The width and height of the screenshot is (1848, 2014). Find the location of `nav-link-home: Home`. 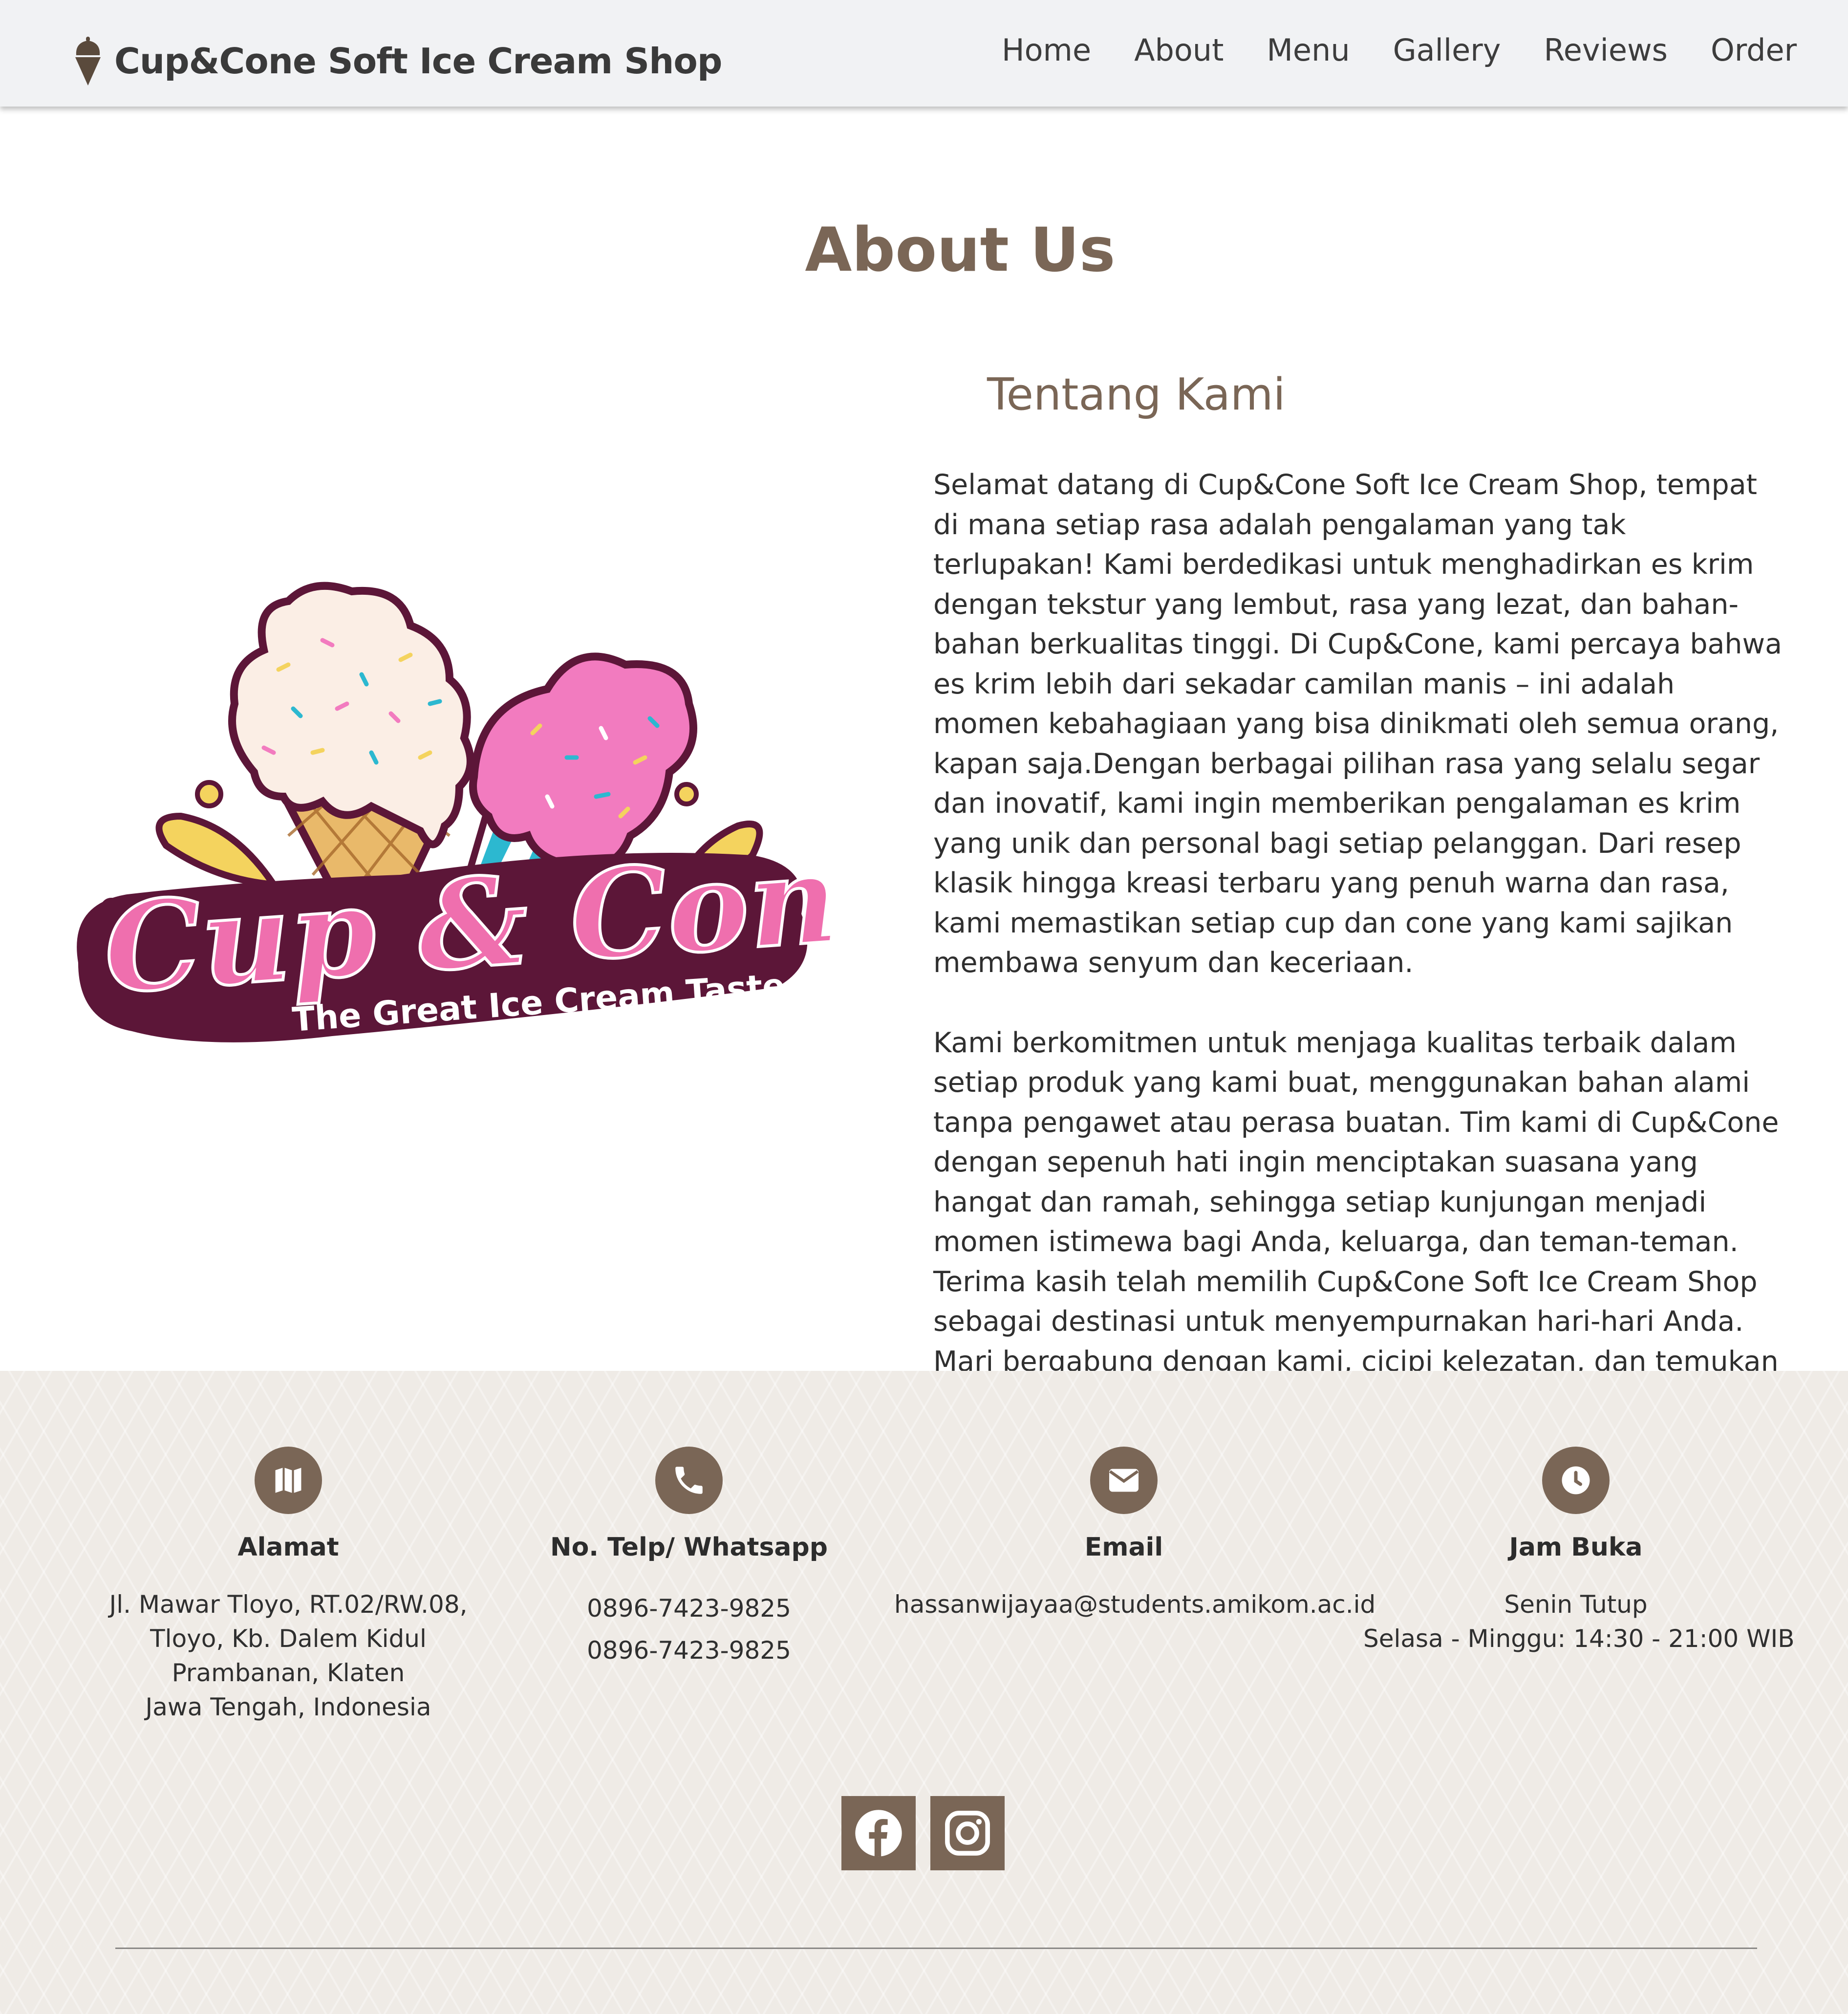

nav-link-home: Home is located at coordinates (1046, 50).